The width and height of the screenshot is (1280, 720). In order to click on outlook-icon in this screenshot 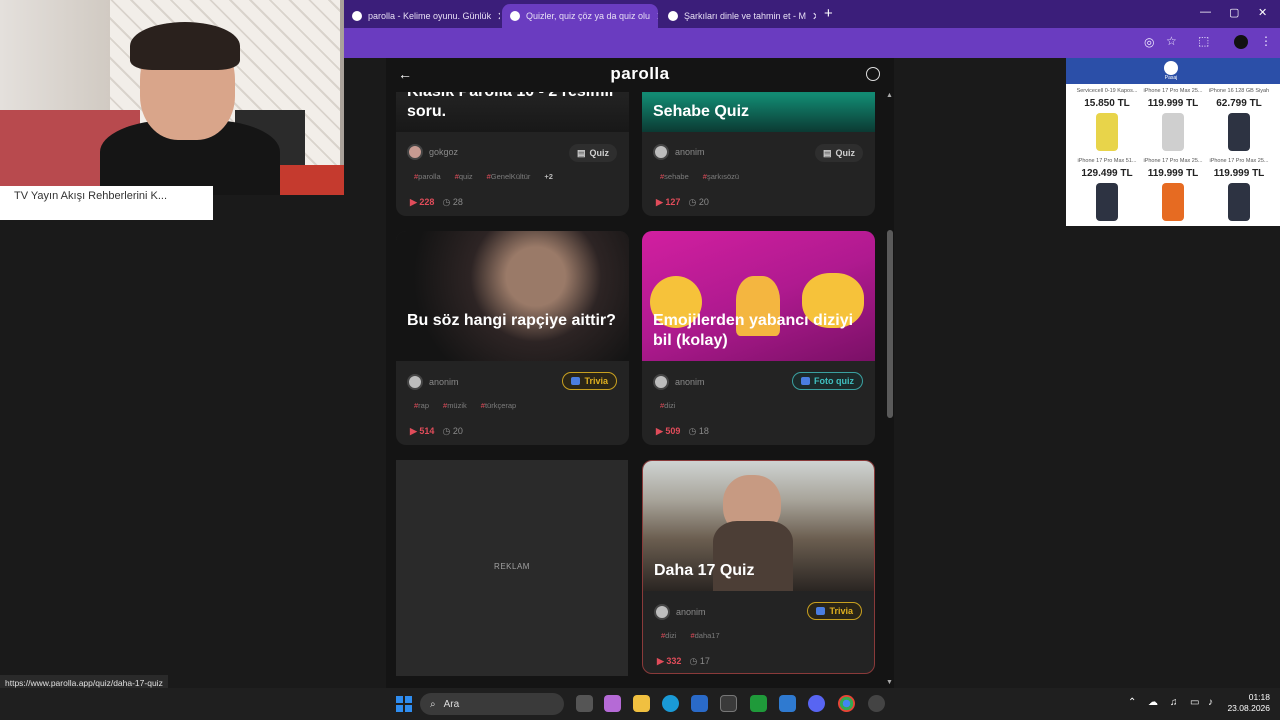, I will do `click(699, 703)`.